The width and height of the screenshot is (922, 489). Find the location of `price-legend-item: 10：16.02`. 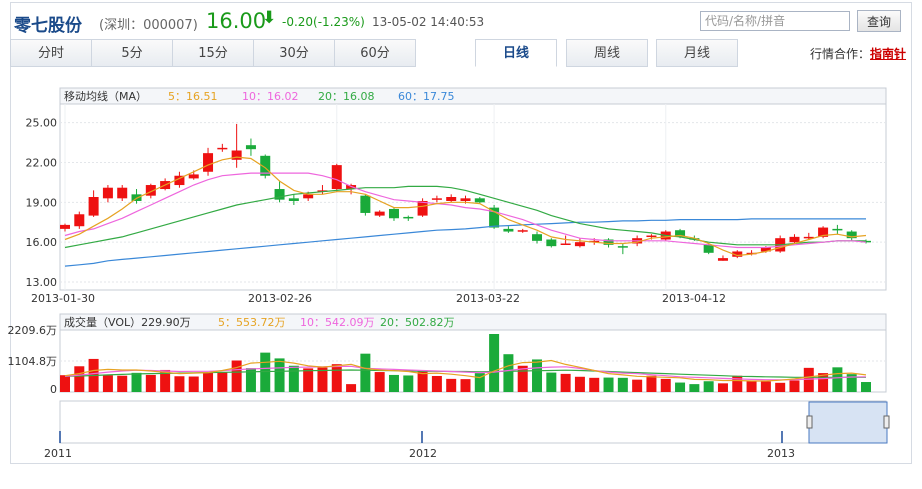

price-legend-item: 10：16.02 is located at coordinates (270, 96).